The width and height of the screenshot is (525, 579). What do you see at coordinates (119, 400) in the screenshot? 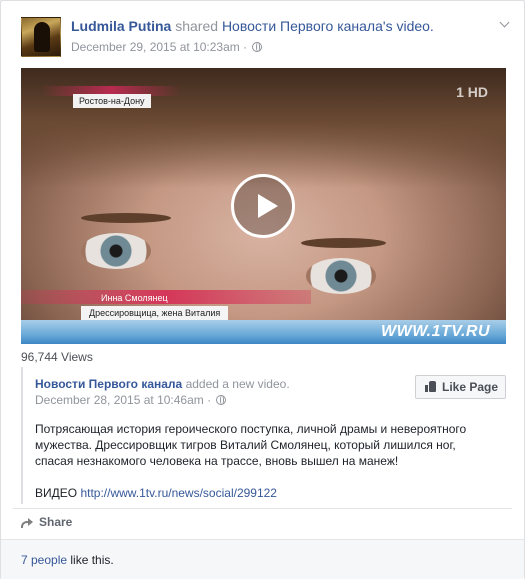
I see `shared-timestamp-link: December 28, 2015 at 10:46am` at bounding box center [119, 400].